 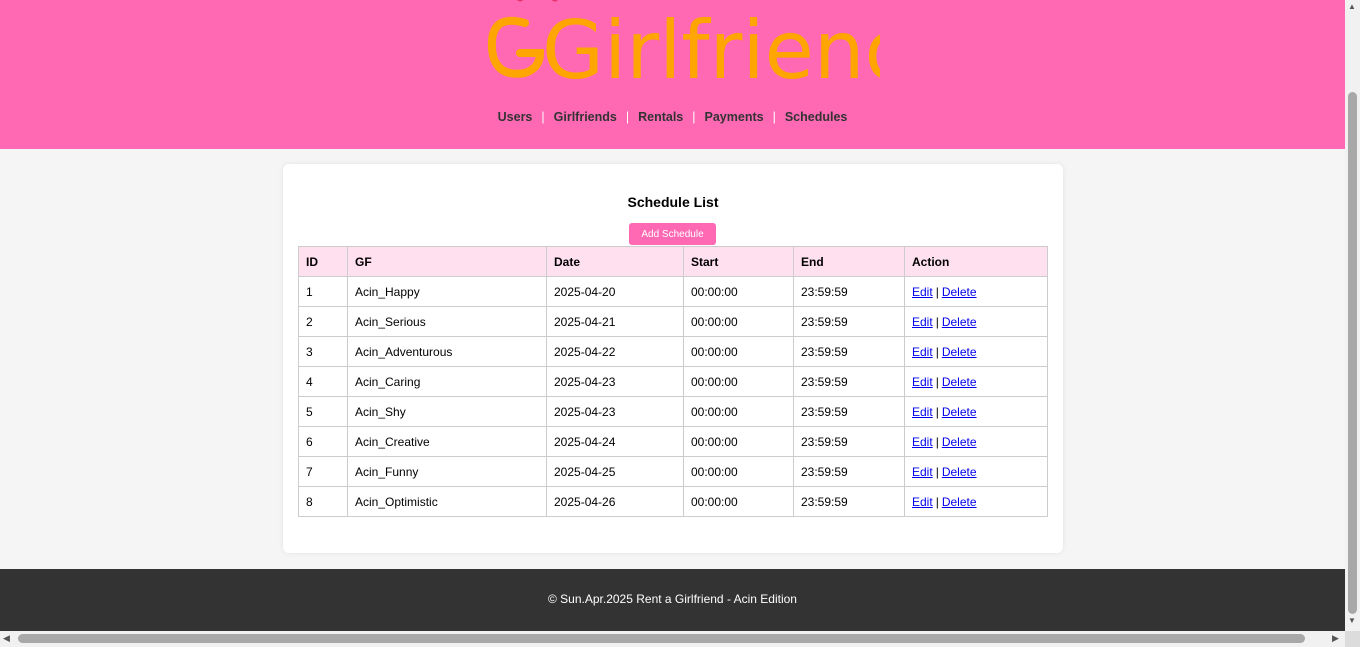 What do you see at coordinates (1352, 6) in the screenshot?
I see `scroll-up-icon: ▲` at bounding box center [1352, 6].